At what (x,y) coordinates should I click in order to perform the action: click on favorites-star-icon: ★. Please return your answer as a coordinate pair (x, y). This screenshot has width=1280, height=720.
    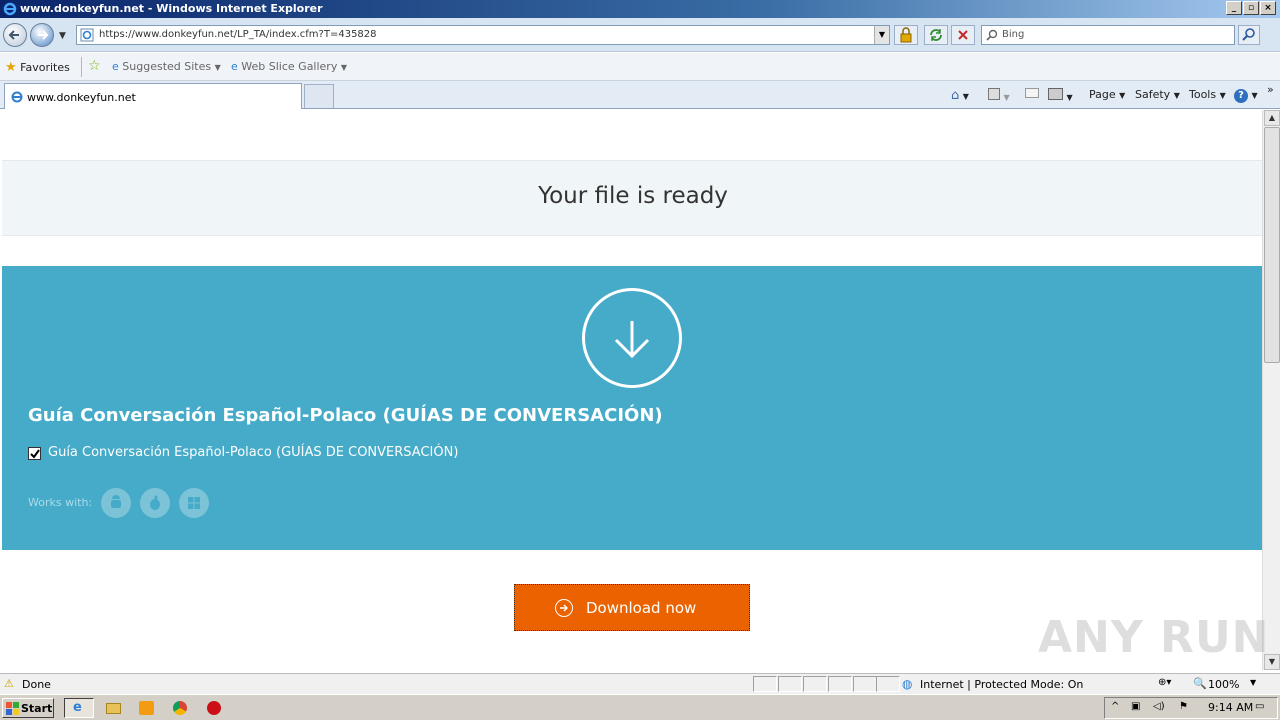
    Looking at the image, I should click on (11, 67).